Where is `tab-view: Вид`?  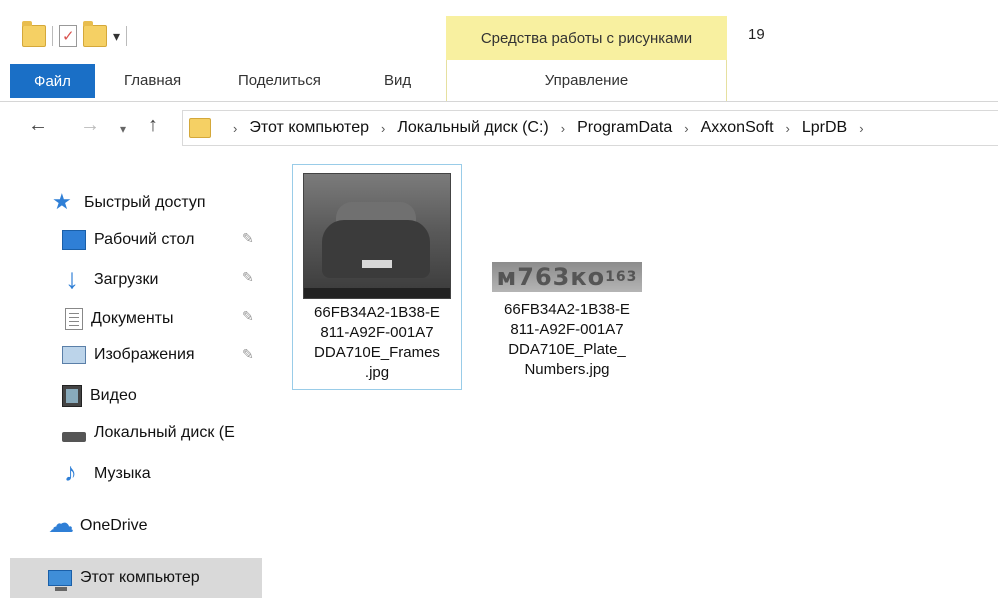
tab-view: Вид is located at coordinates (397, 80).